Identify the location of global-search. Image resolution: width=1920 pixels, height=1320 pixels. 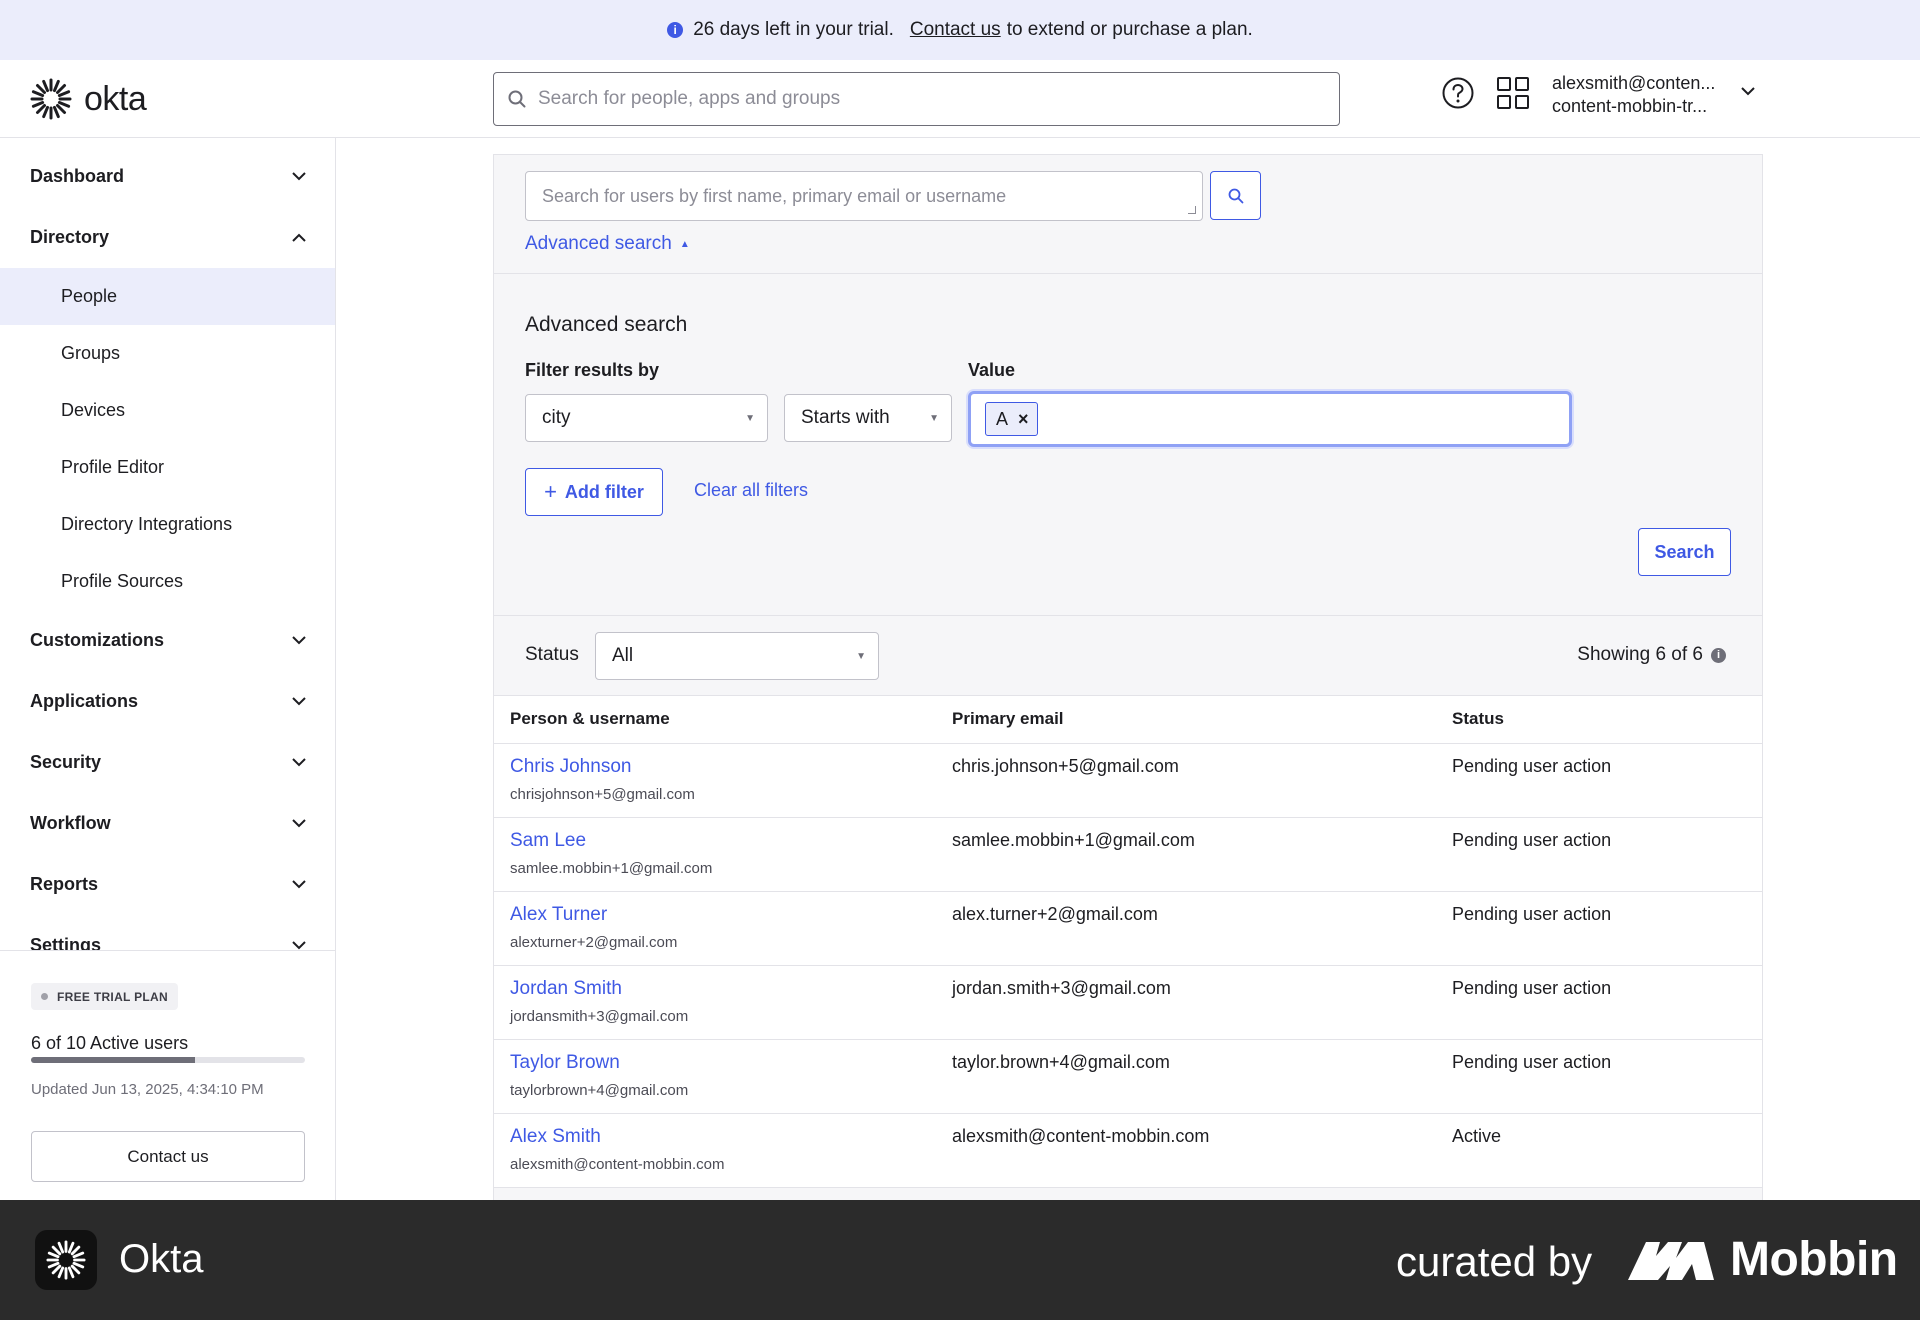
(916, 99).